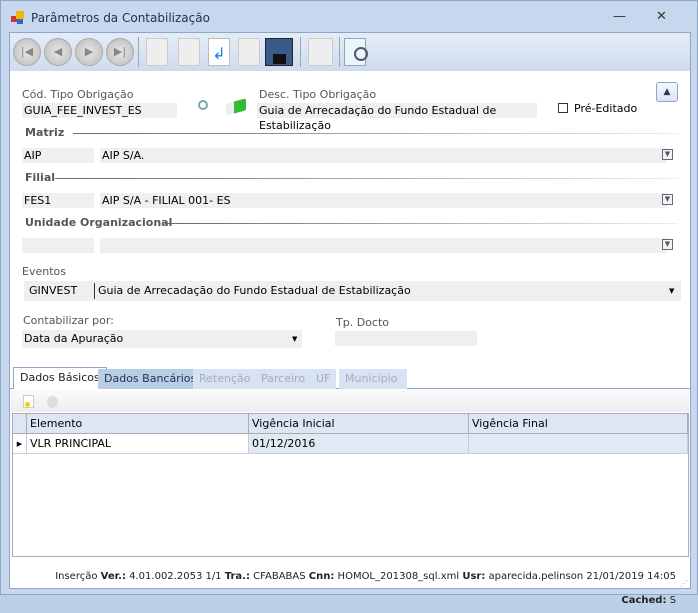  Describe the element at coordinates (99, 110) in the screenshot. I see `cod-tipo-obrigacao-input: GUIA_FEE_INVEST_ES` at that location.